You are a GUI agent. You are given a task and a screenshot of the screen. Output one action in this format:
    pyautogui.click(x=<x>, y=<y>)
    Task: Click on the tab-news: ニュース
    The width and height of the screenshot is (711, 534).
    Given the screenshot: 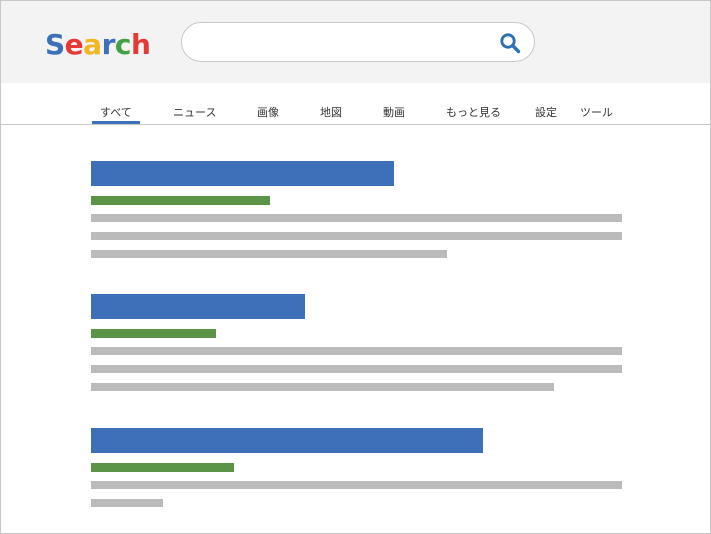 What is the action you would take?
    pyautogui.click(x=194, y=112)
    